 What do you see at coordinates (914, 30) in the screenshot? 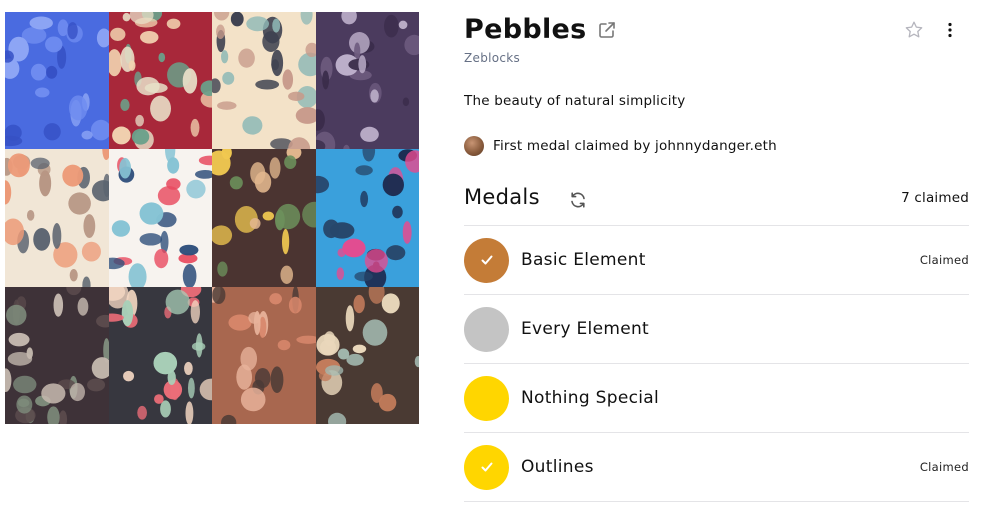
I see `star-icon` at bounding box center [914, 30].